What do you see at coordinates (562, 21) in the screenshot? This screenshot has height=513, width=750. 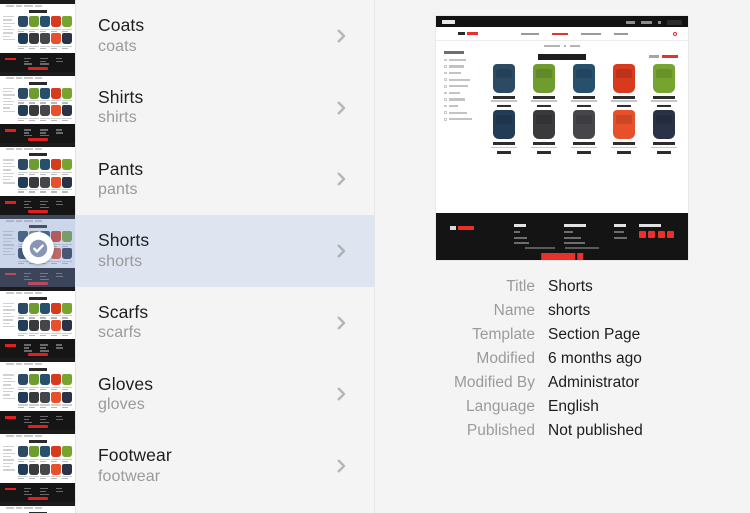 I see `preview-topbar` at bounding box center [562, 21].